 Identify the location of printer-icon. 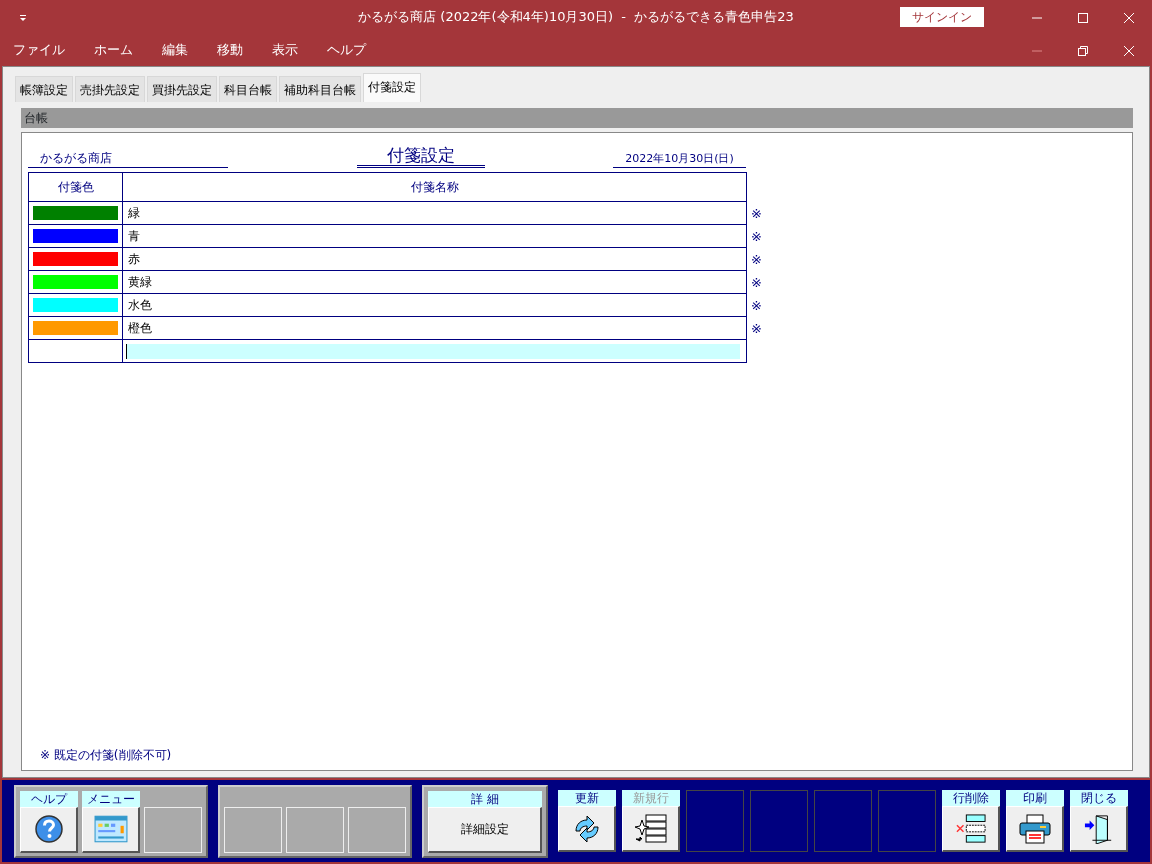
(1034, 828).